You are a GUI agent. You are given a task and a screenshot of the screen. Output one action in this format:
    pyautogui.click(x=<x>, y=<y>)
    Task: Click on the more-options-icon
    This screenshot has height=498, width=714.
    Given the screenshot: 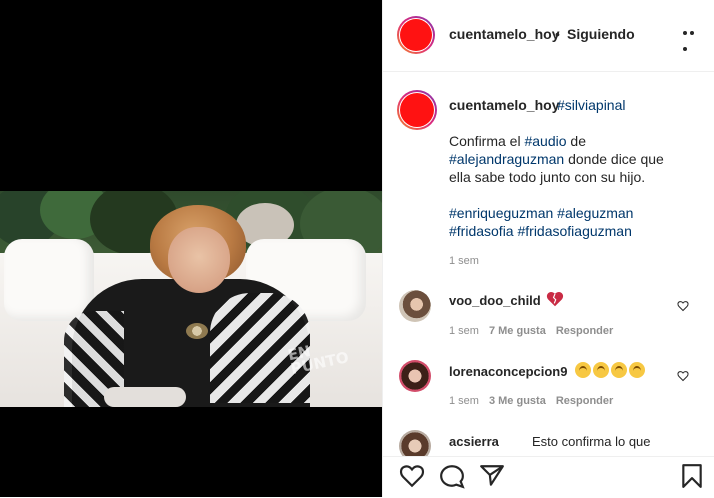 What is the action you would take?
    pyautogui.click(x=693, y=36)
    